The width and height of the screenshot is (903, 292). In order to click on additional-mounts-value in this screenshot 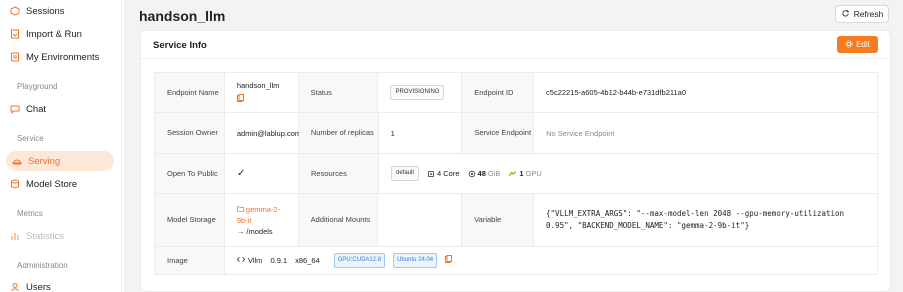, I will do `click(420, 220)`.